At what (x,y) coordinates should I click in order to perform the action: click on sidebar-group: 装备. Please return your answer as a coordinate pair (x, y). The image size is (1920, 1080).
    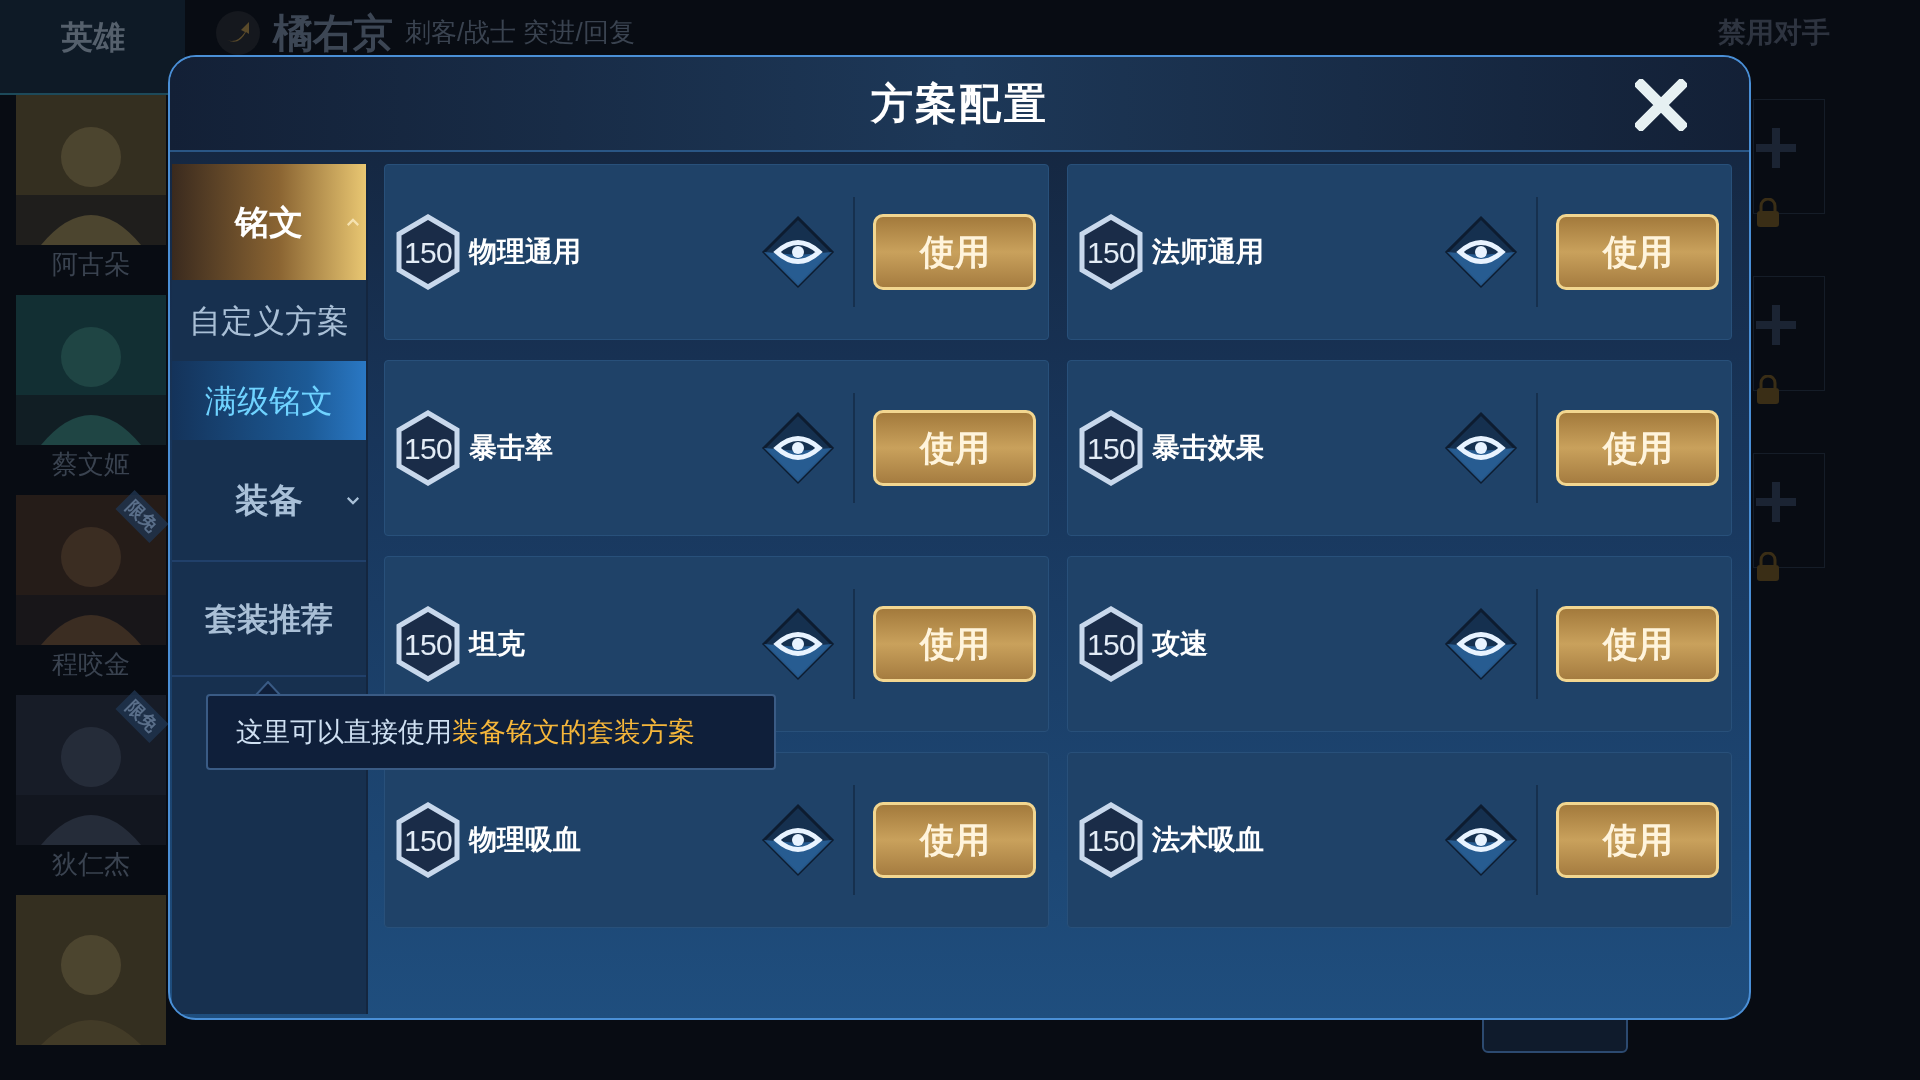
    Looking at the image, I should click on (269, 500).